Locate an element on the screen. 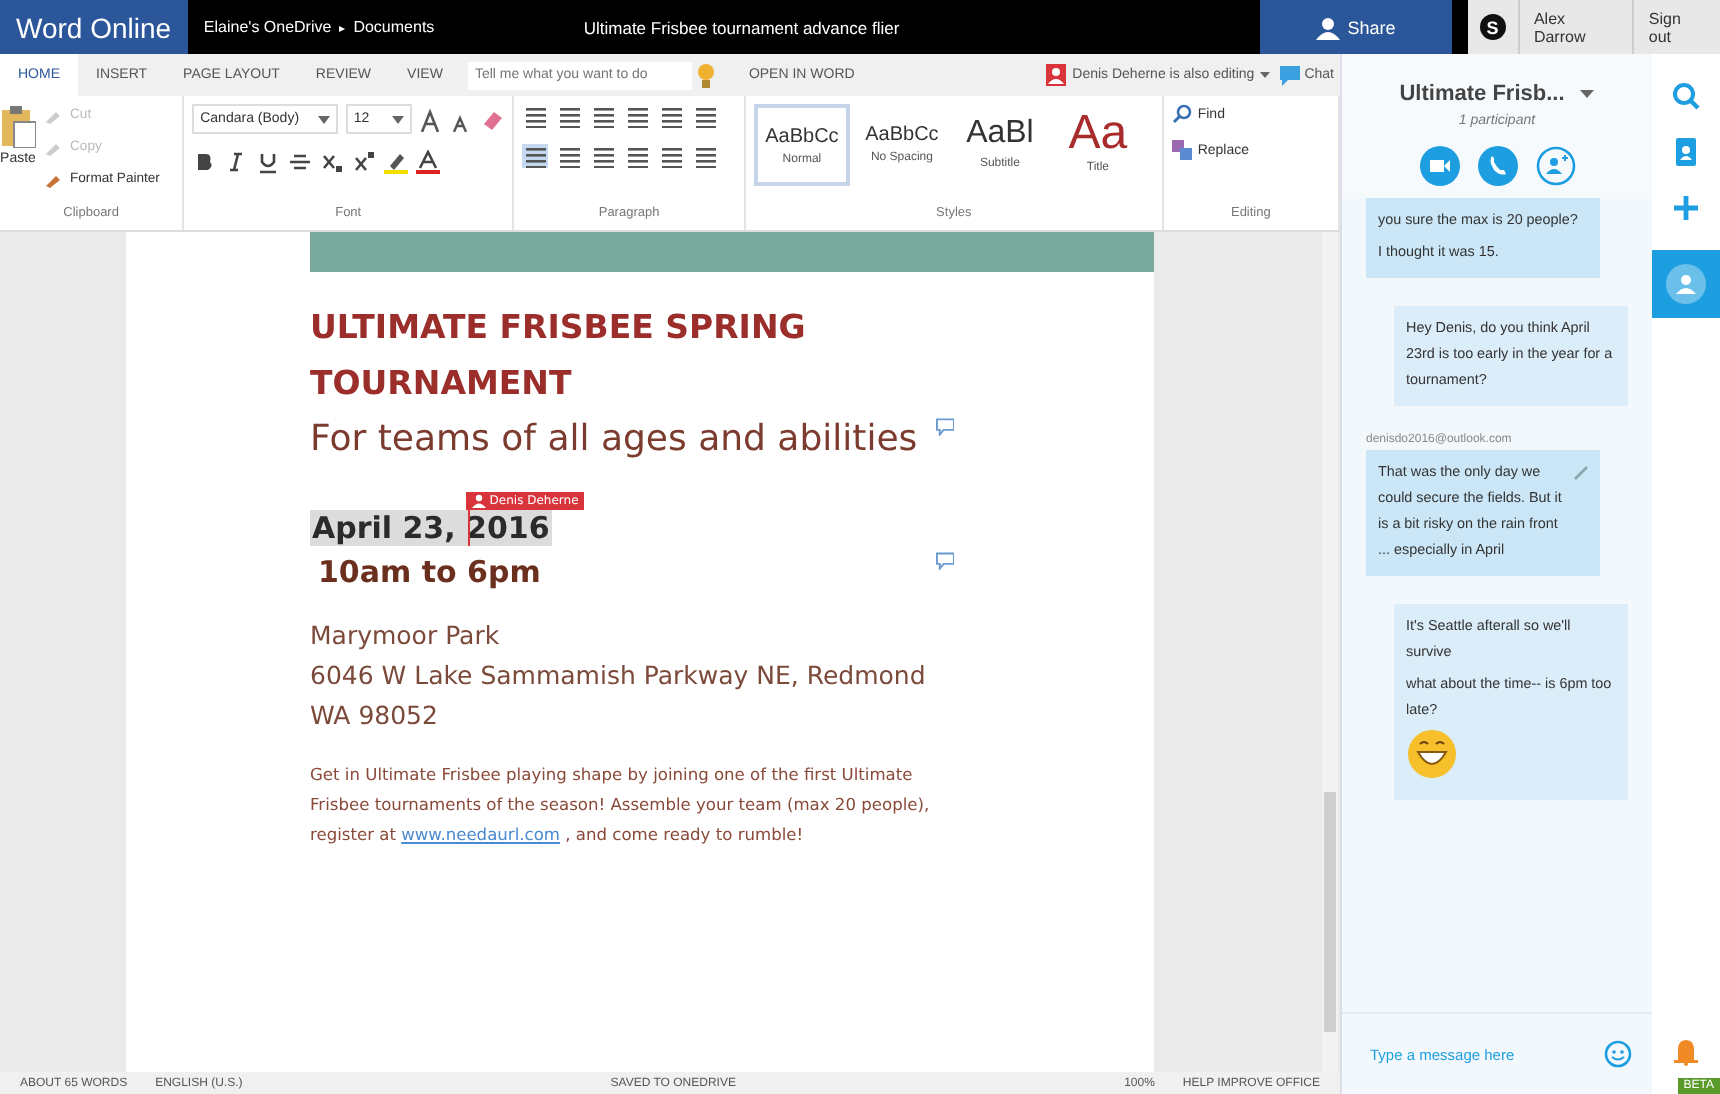  underline-icon is located at coordinates (268, 162).